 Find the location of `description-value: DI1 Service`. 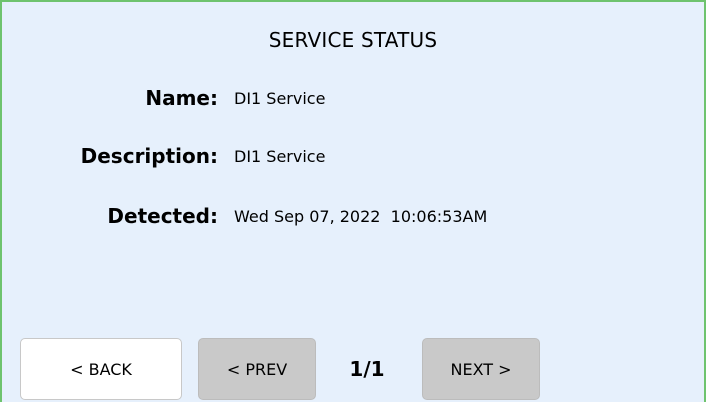

description-value: DI1 Service is located at coordinates (280, 156).